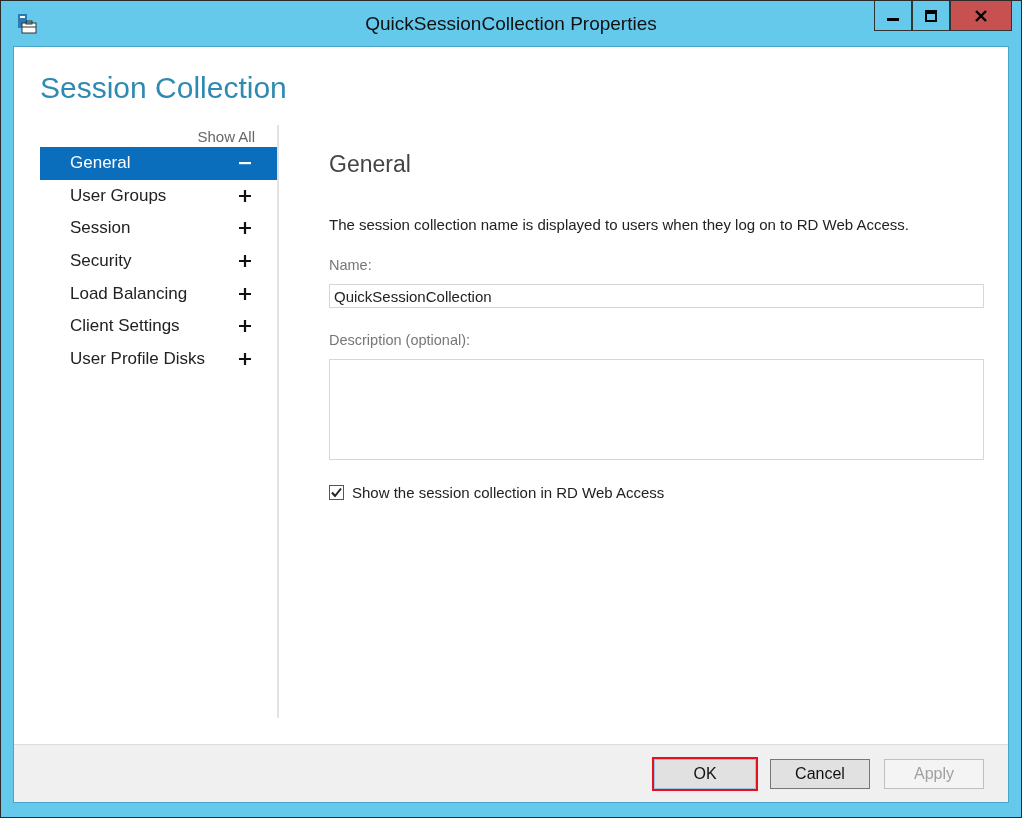 The image size is (1022, 818). Describe the element at coordinates (27, 23) in the screenshot. I see `app-icon` at that location.